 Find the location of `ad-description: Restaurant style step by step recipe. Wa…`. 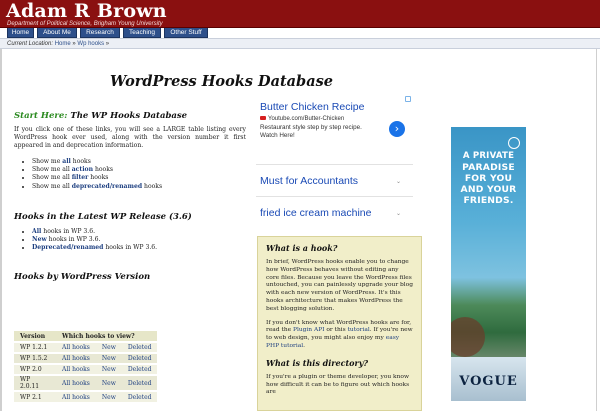

ad-description: Restaurant style step by step recipe. Wa… is located at coordinates (311, 131).